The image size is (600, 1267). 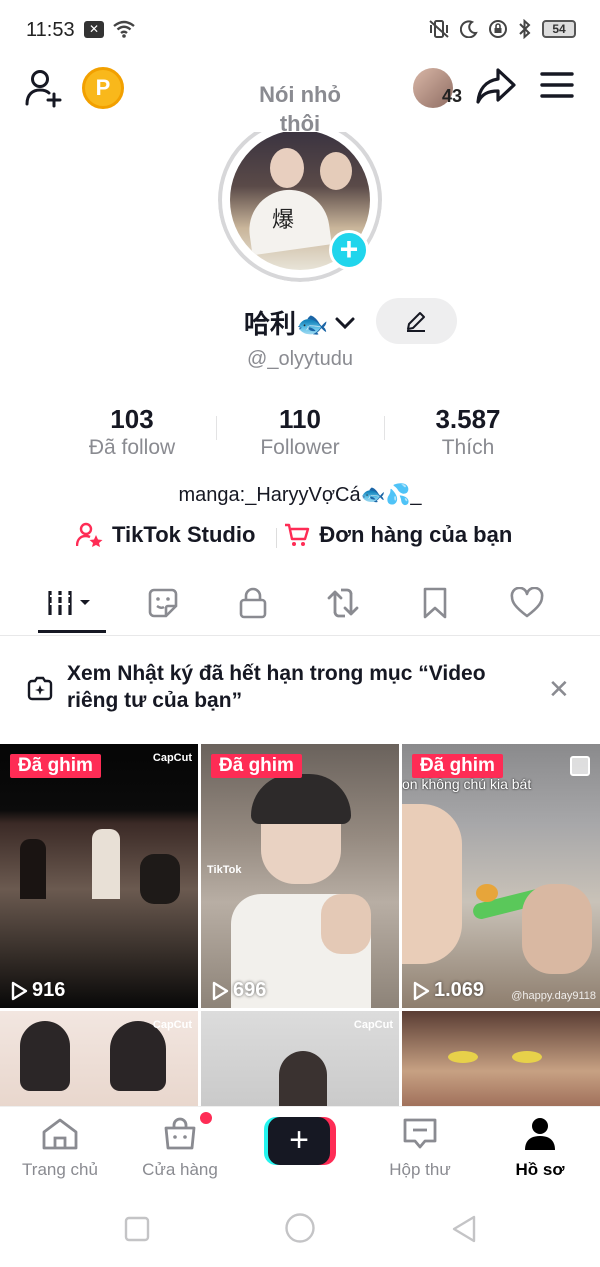 What do you see at coordinates (206, 1118) in the screenshot?
I see `shop-notification-dot` at bounding box center [206, 1118].